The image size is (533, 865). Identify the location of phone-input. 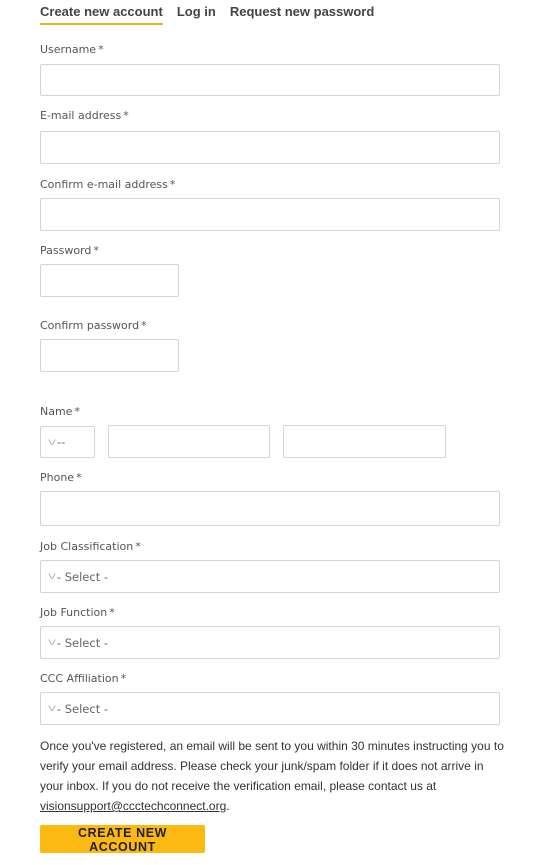
(270, 508).